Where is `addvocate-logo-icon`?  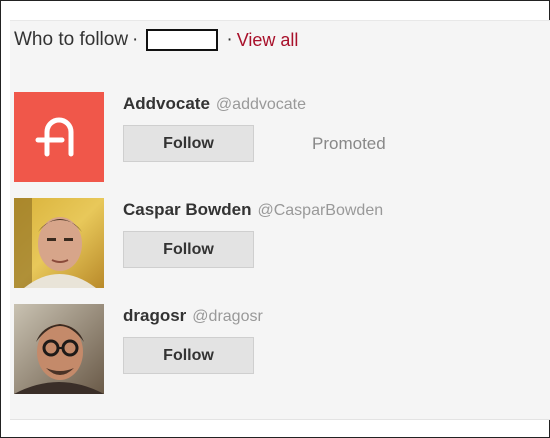
addvocate-logo-icon is located at coordinates (59, 137).